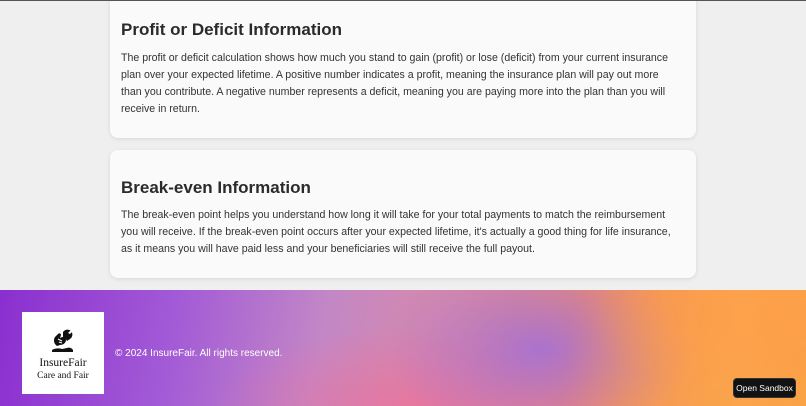 The width and height of the screenshot is (806, 406). I want to click on footer-logo: InsureFair Care and Fair, so click(63, 353).